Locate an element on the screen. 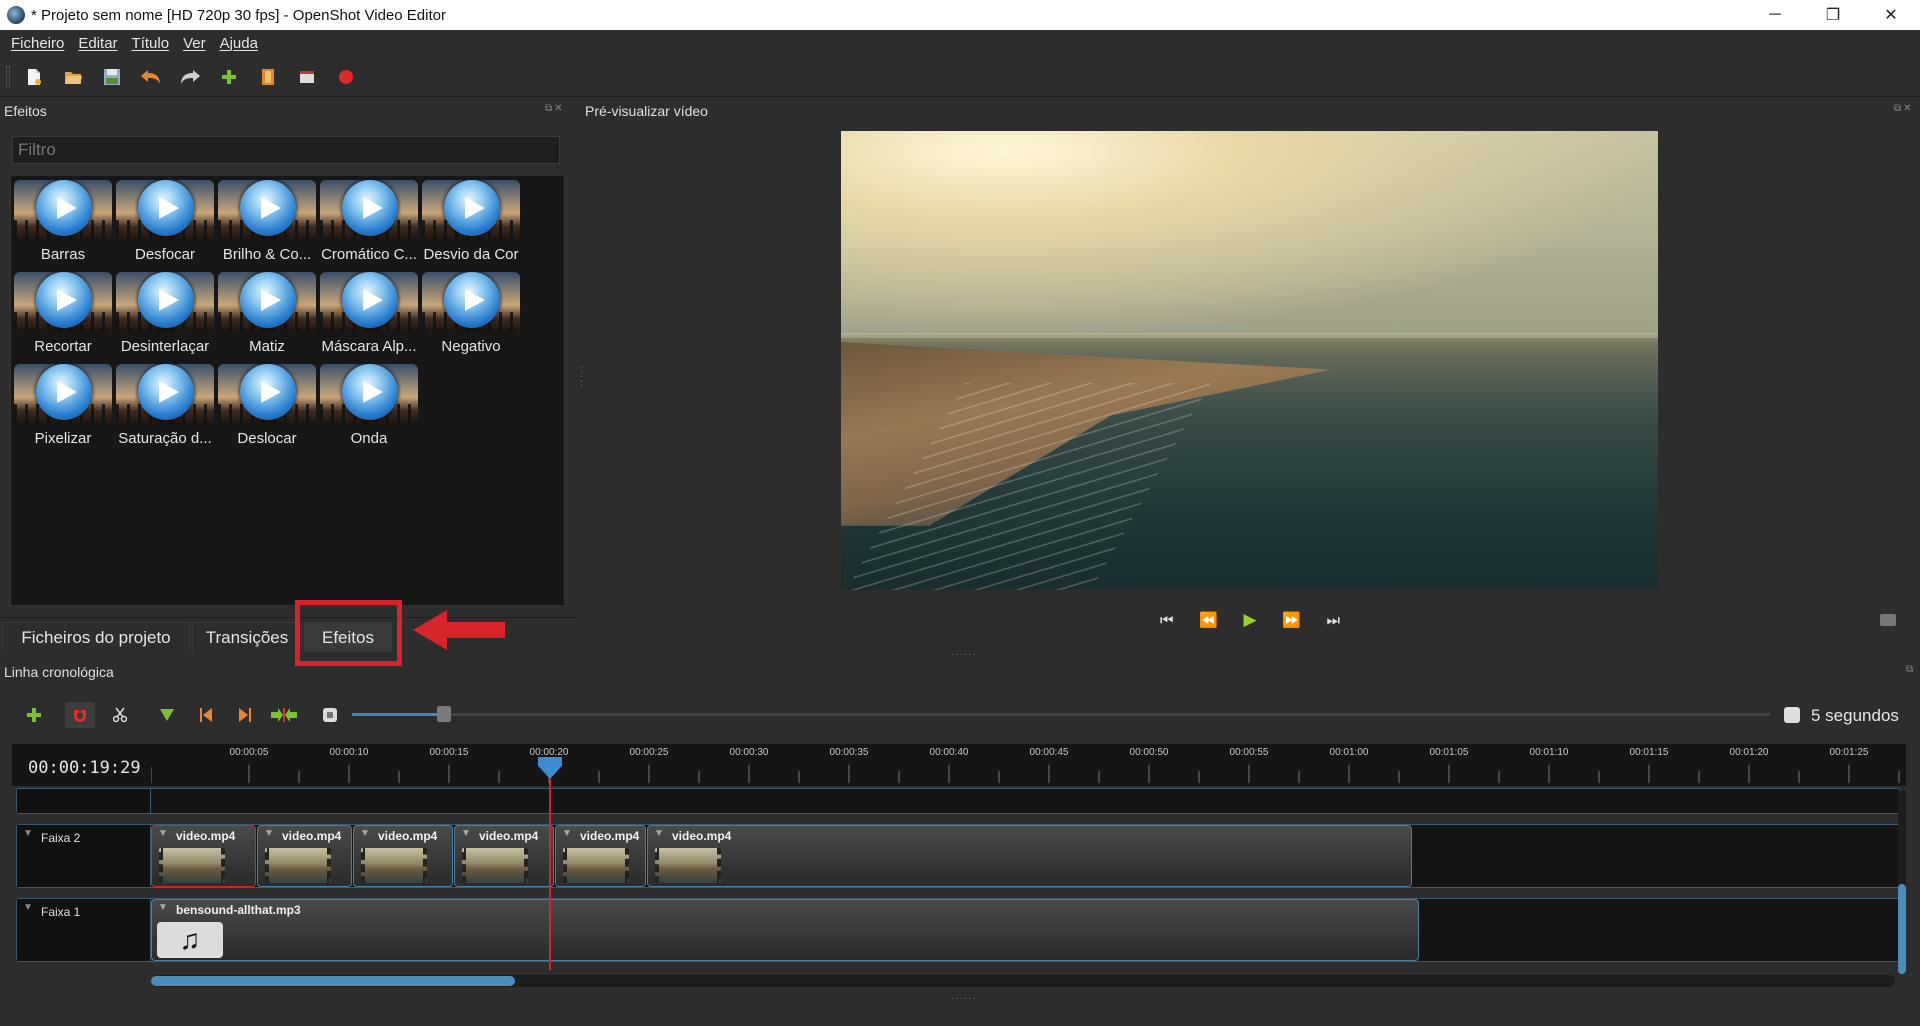 The image size is (1920, 1026). ruler-label: 00:00:10 is located at coordinates (349, 752).